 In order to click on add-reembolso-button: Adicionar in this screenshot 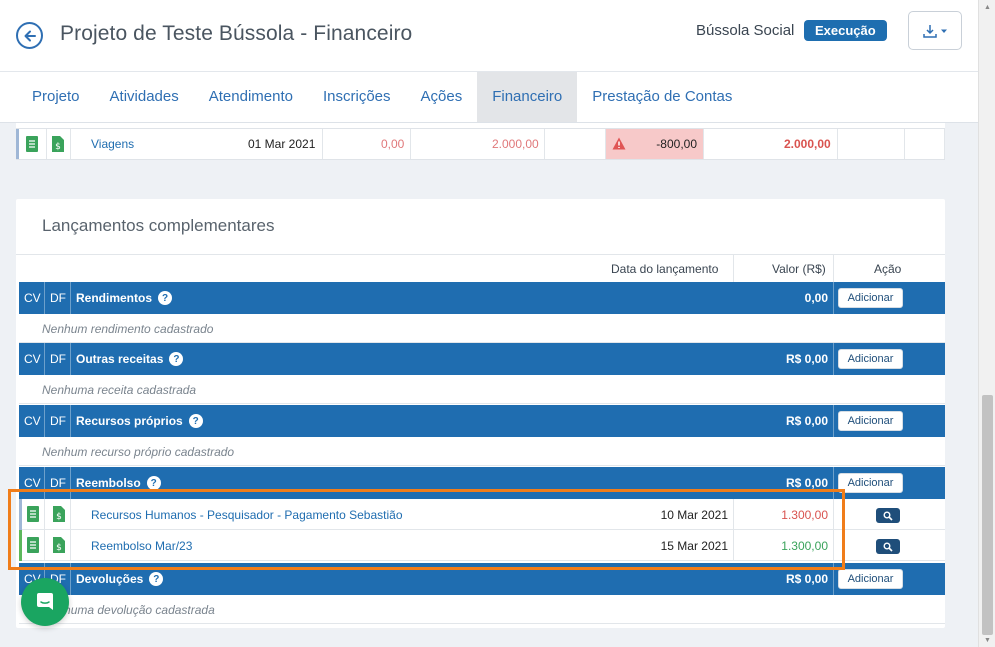, I will do `click(870, 483)`.